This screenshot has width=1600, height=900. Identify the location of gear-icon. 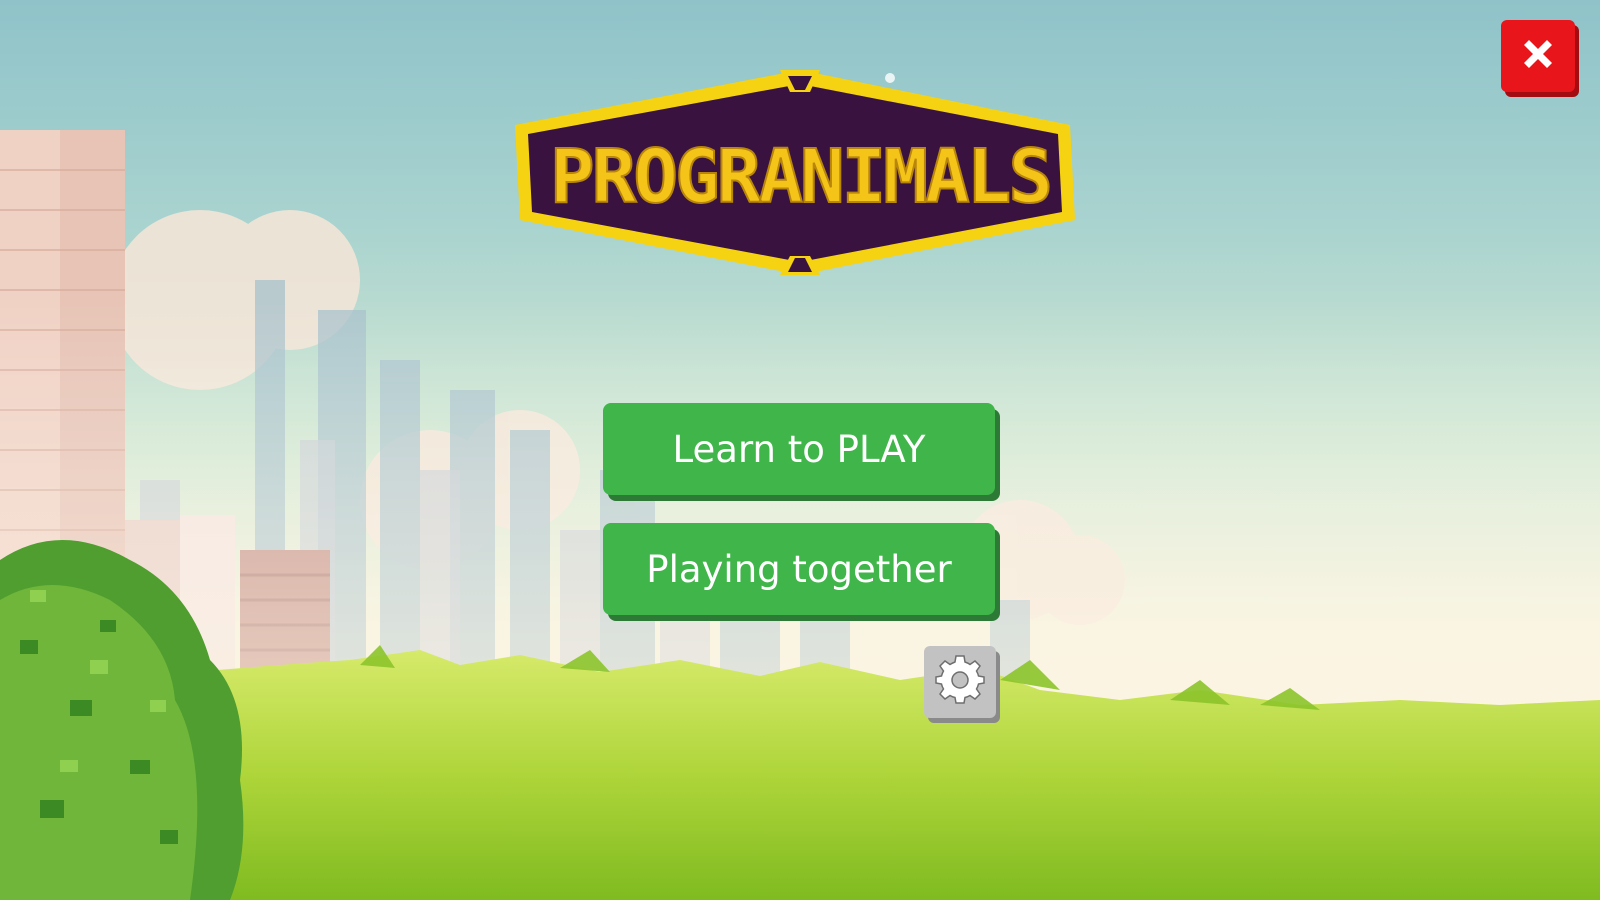
(960, 682).